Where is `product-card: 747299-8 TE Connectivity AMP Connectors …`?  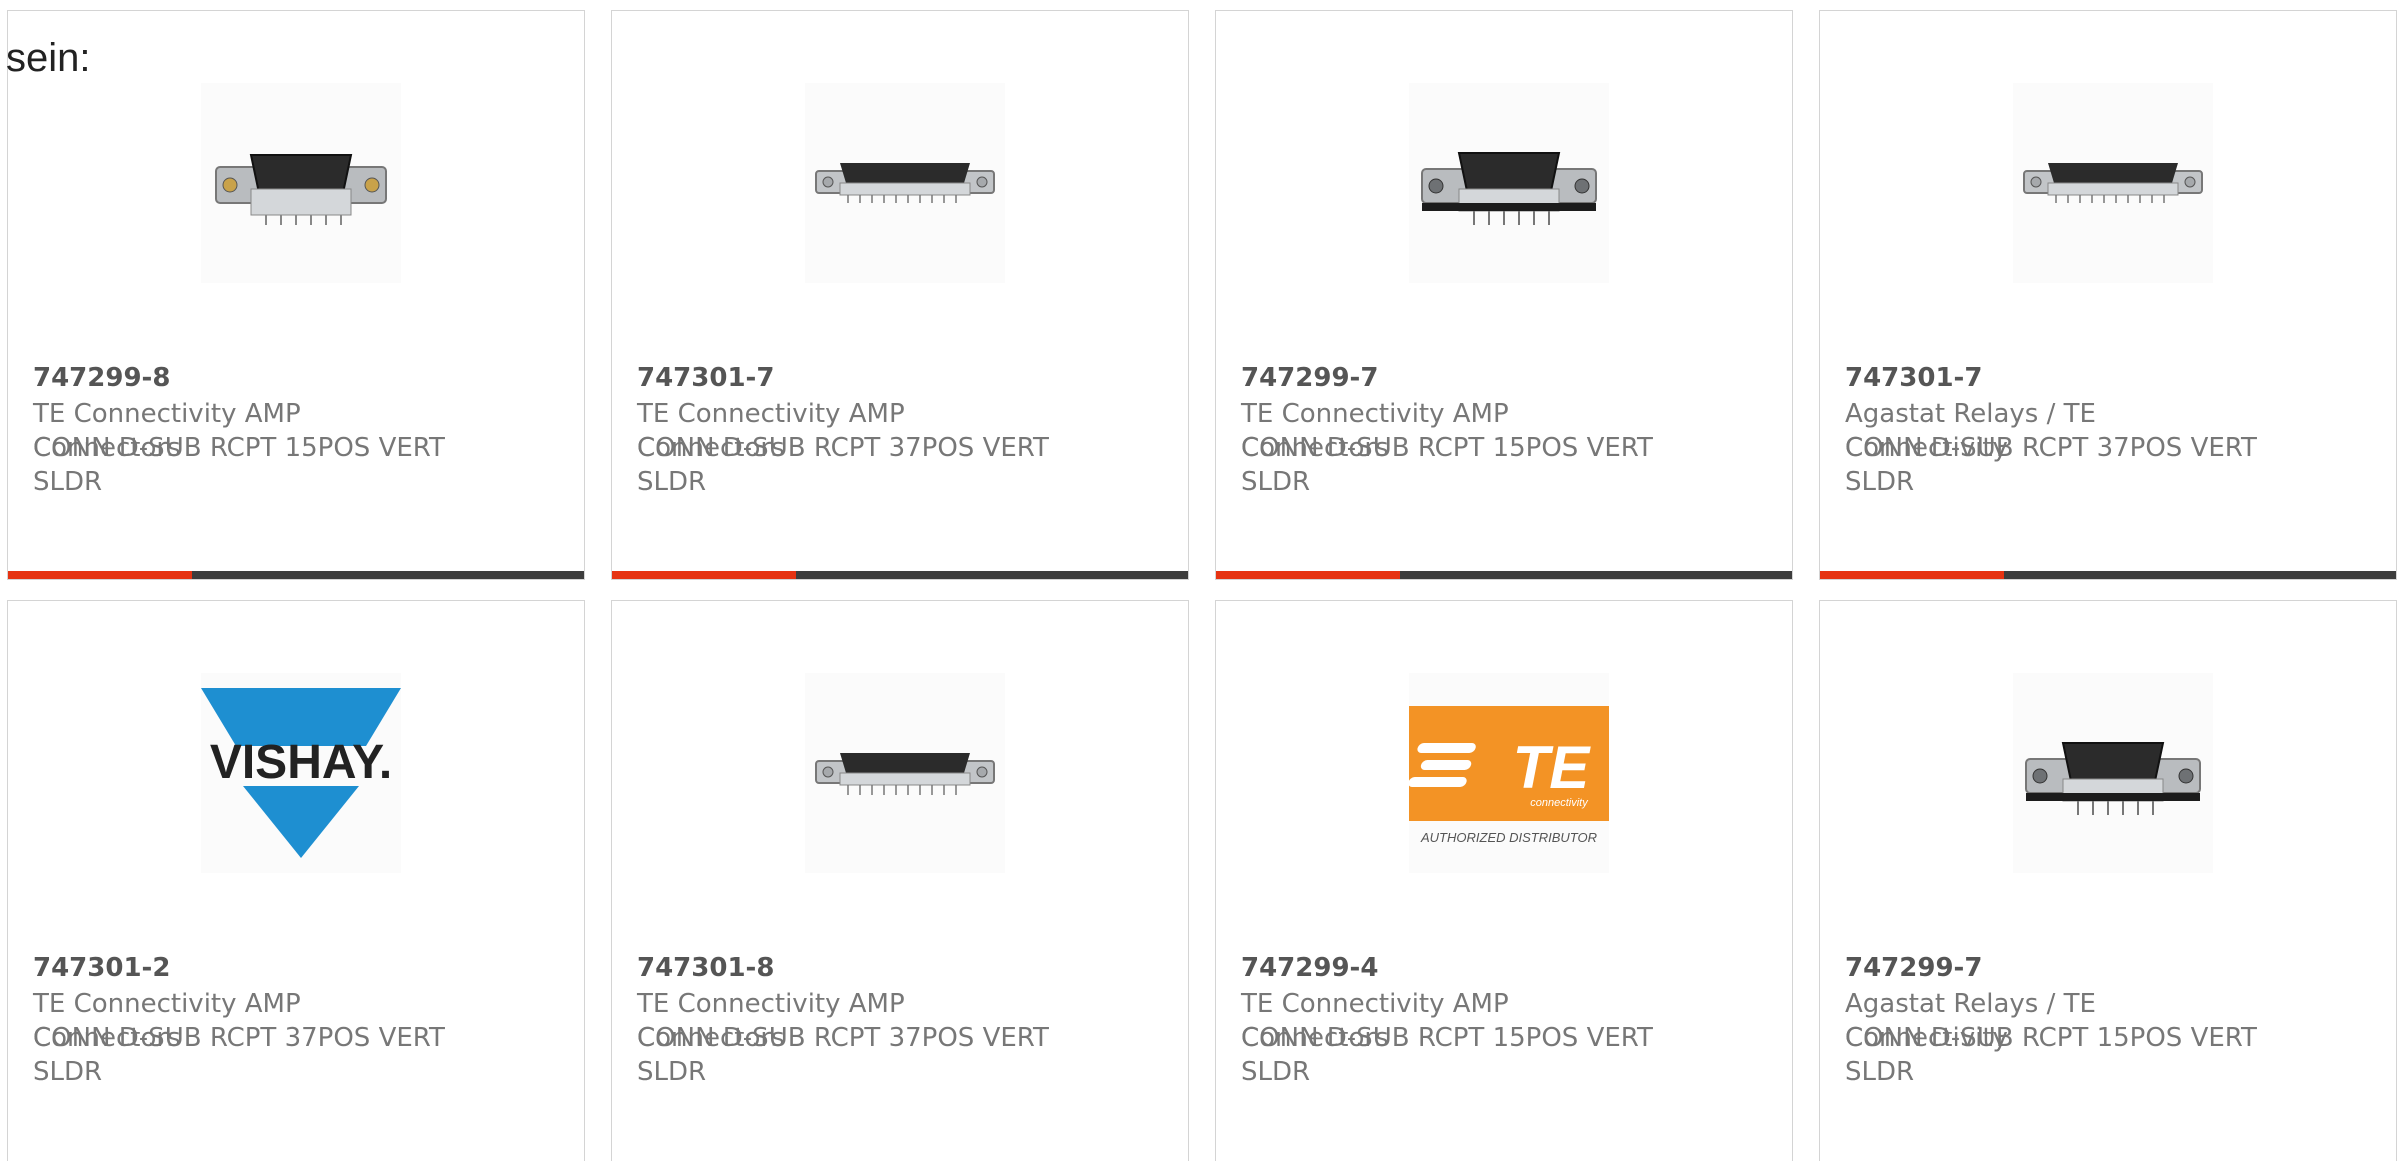 product-card: 747299-8 TE Connectivity AMP Connectors … is located at coordinates (296, 295).